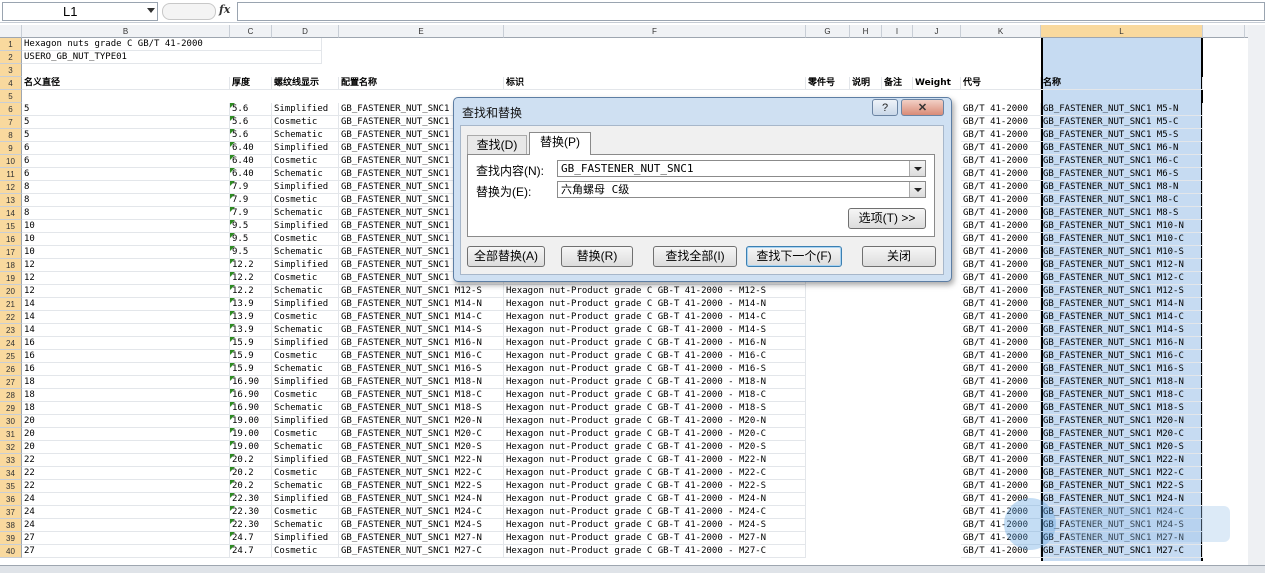 Image resolution: width=1265 pixels, height=573 pixels. What do you see at coordinates (1122, 291) in the screenshot?
I see `cell: GB_FASTENER_NUT_SNC1 M12-S` at bounding box center [1122, 291].